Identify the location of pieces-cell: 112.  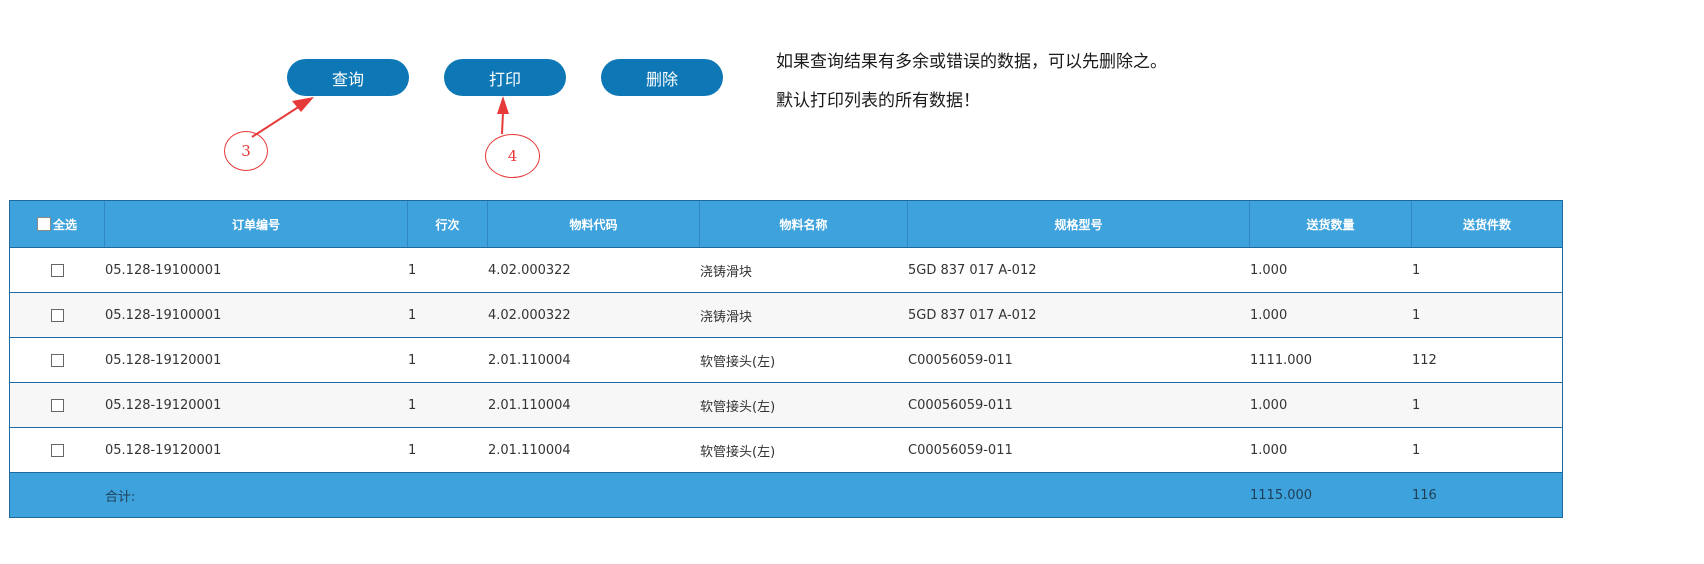
(1424, 360).